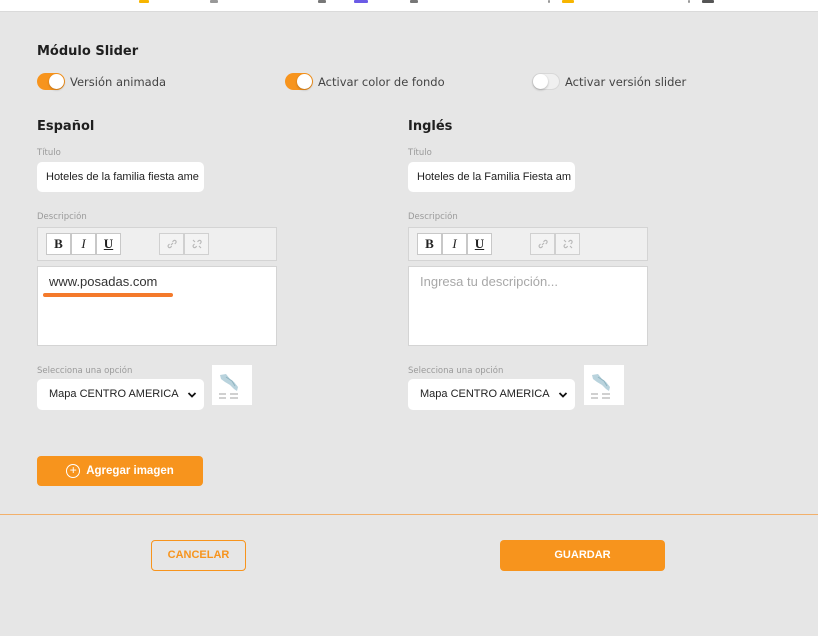 This screenshot has width=818, height=636. I want to click on toggle-background-color: Activar color de fondo, so click(365, 81).